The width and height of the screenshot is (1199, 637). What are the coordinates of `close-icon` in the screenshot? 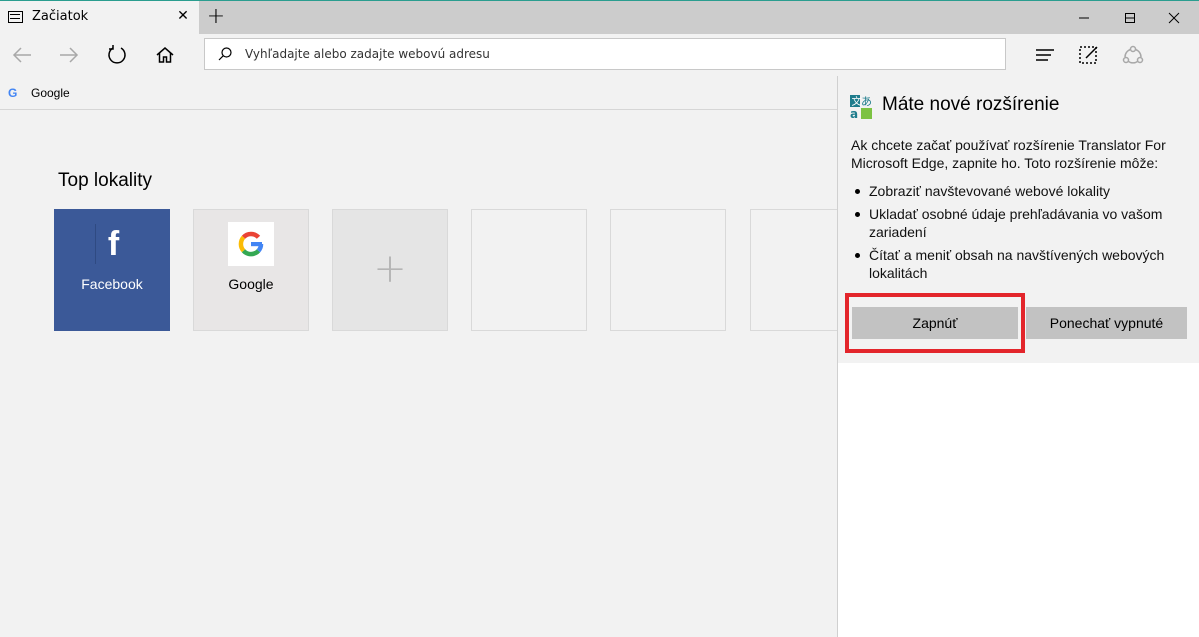 It's located at (1174, 17).